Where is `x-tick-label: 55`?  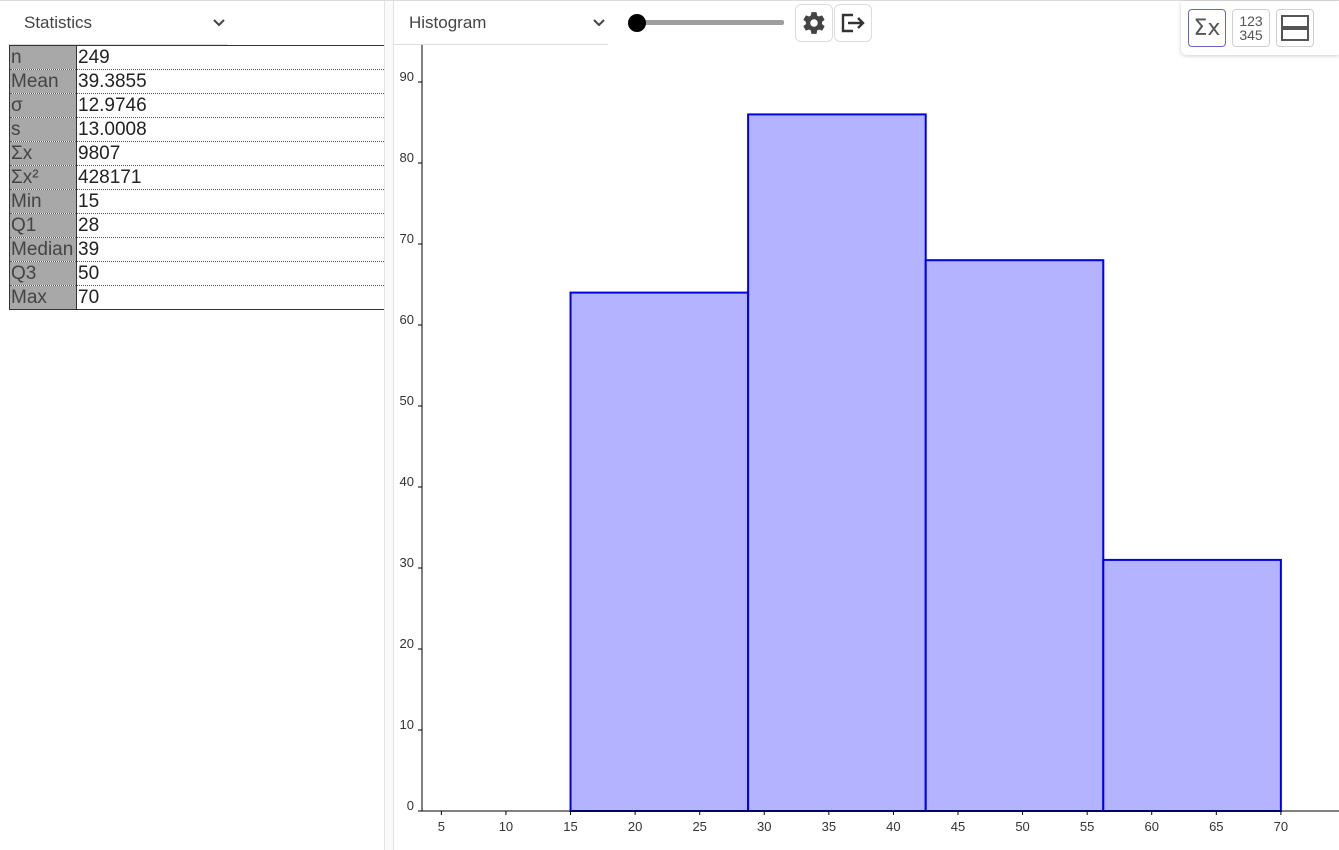 x-tick-label: 55 is located at coordinates (1087, 826).